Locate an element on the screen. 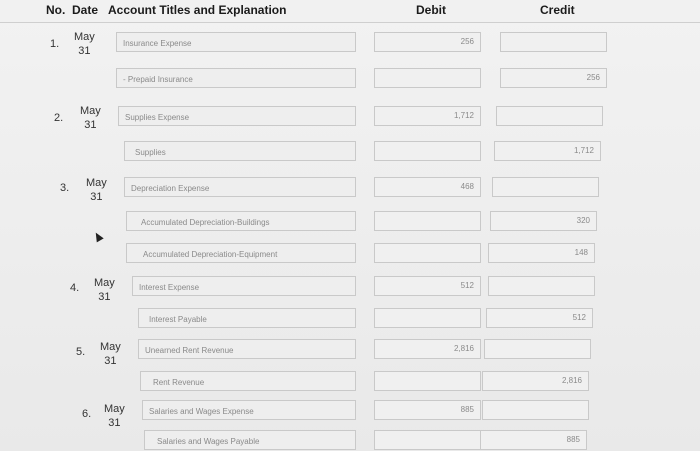  debit-account-field: Interest Expense is located at coordinates (244, 286).